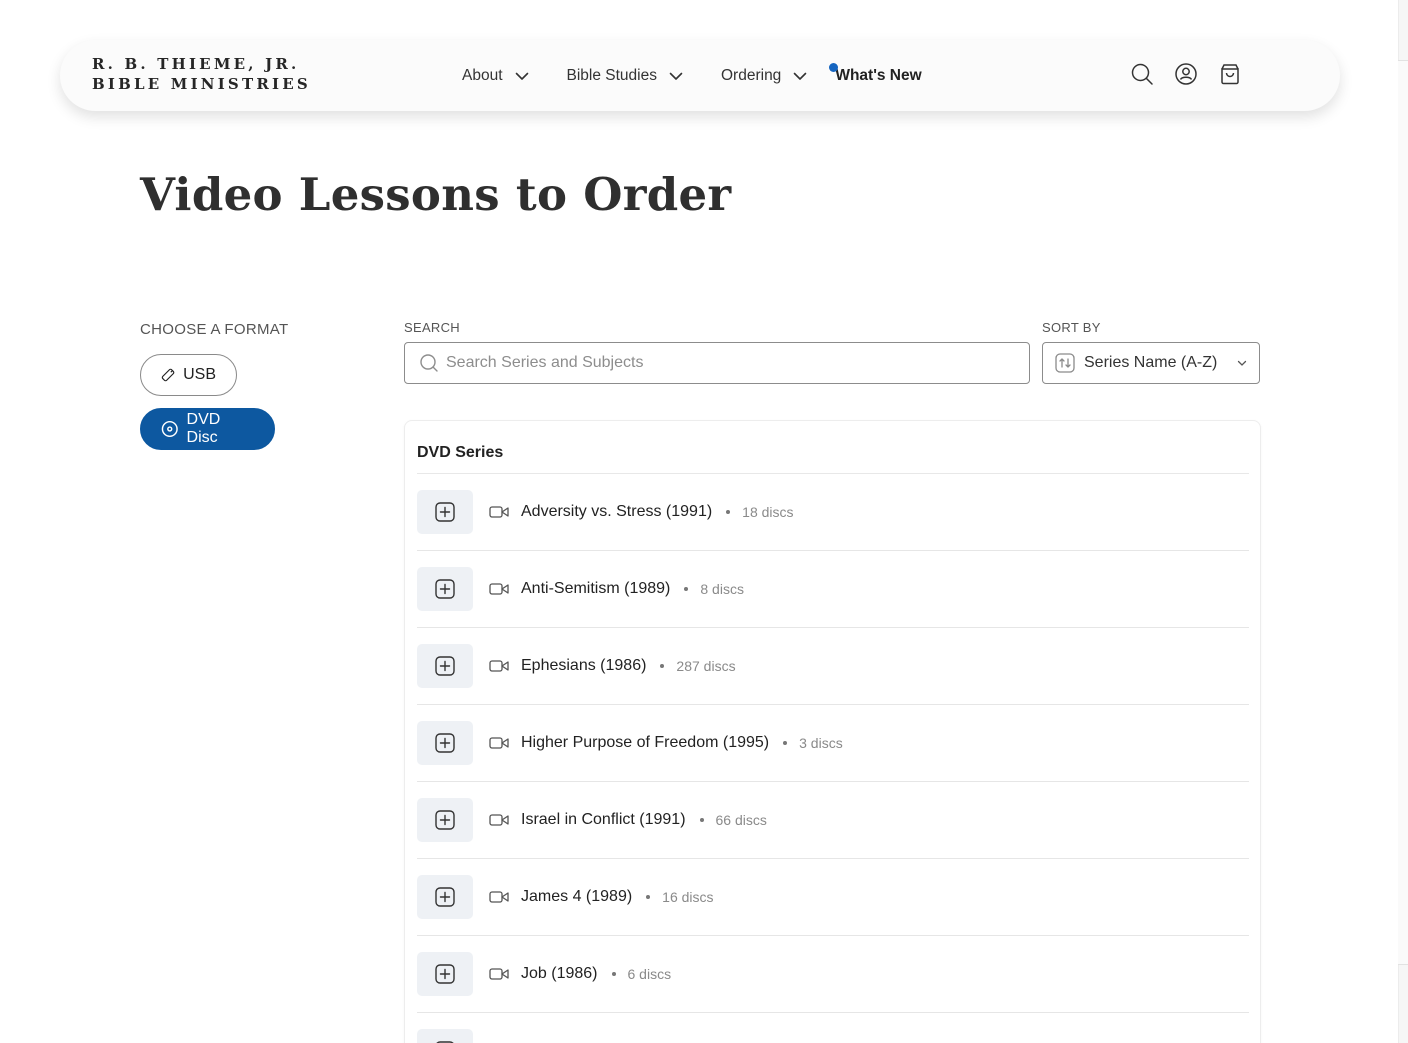 Image resolution: width=1408 pixels, height=1043 pixels. I want to click on series-name: Adversity vs. Stress (1991), so click(616, 512).